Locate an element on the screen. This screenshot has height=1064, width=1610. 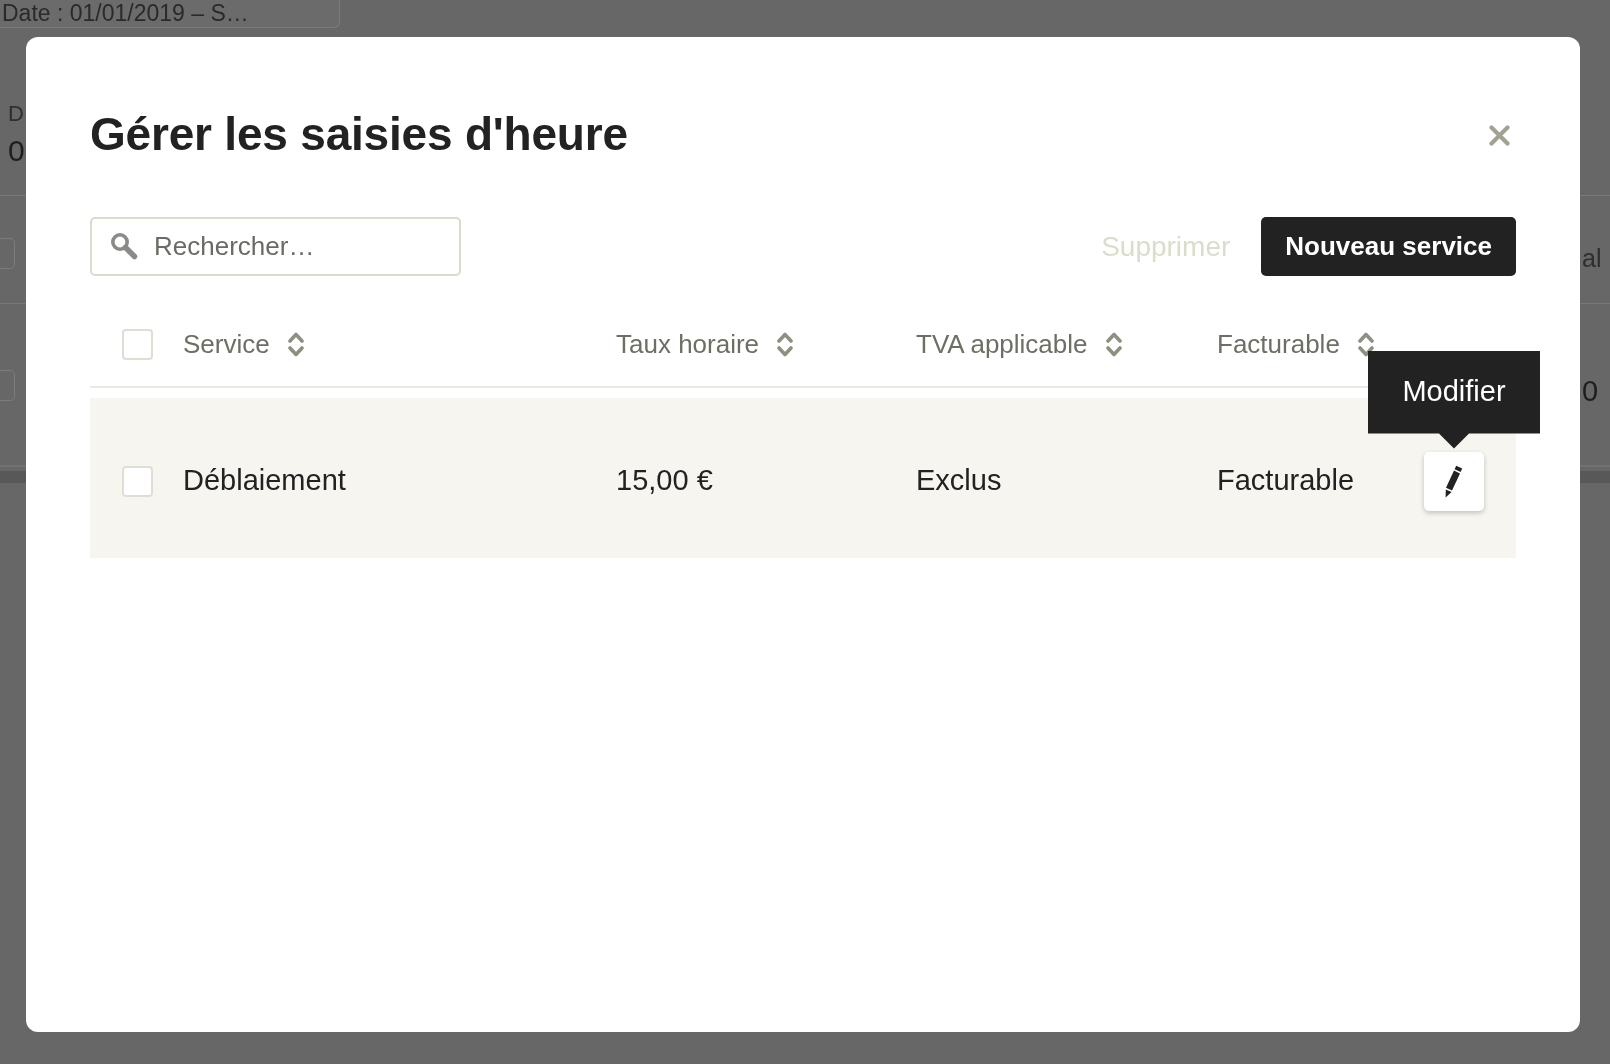
close-icon is located at coordinates (1499, 135).